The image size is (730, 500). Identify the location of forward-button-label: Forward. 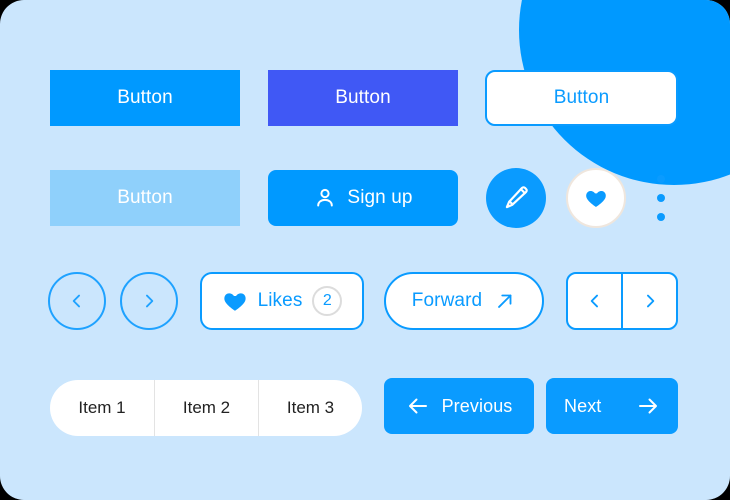
(447, 300).